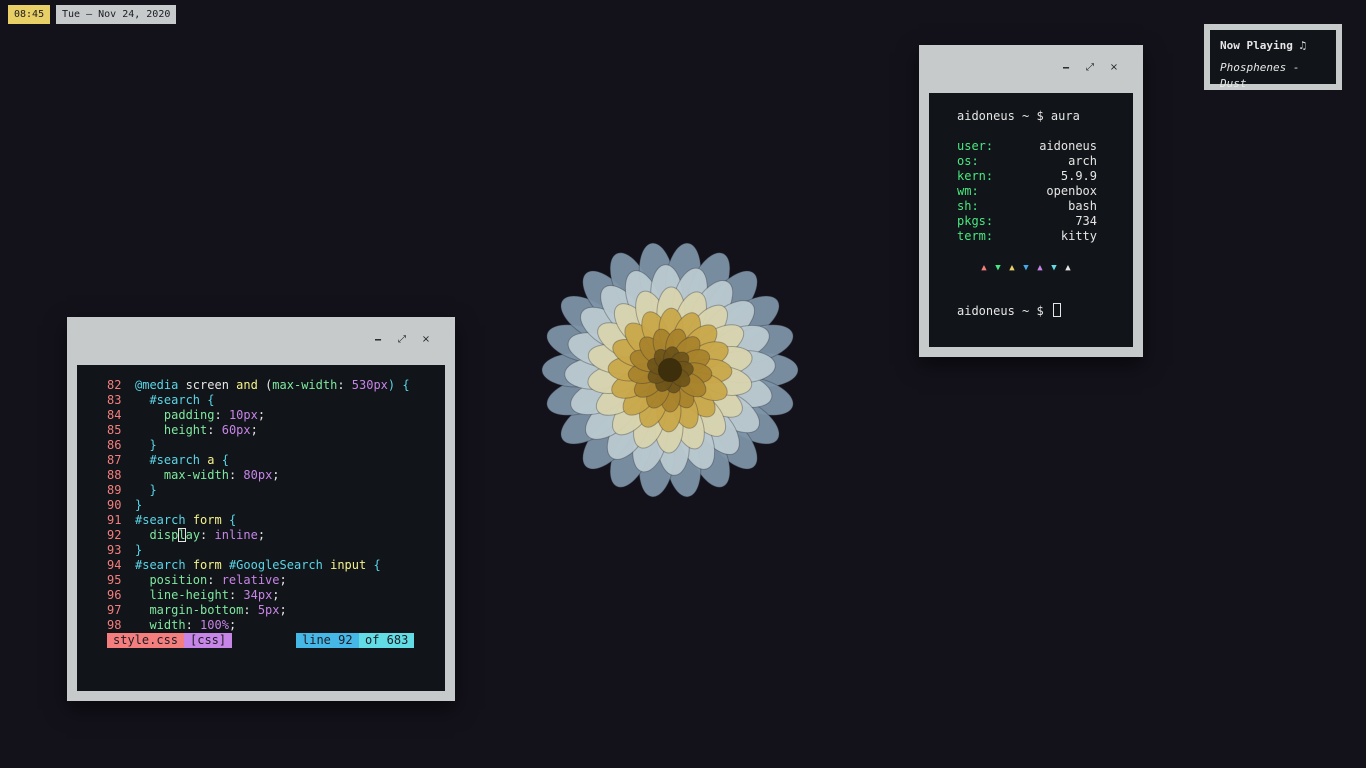 This screenshot has width=1366, height=768. I want to click on code-token: ay, so click(193, 535).